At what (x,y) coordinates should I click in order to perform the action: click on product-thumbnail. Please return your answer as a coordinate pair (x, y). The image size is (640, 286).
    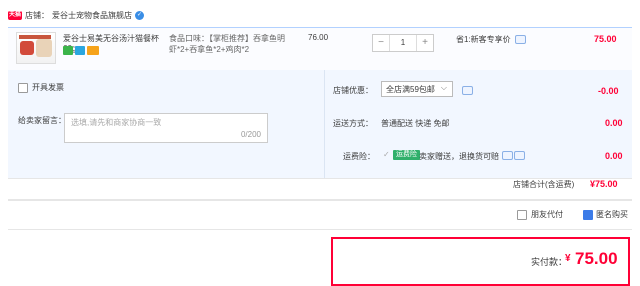
    Looking at the image, I should click on (36, 48).